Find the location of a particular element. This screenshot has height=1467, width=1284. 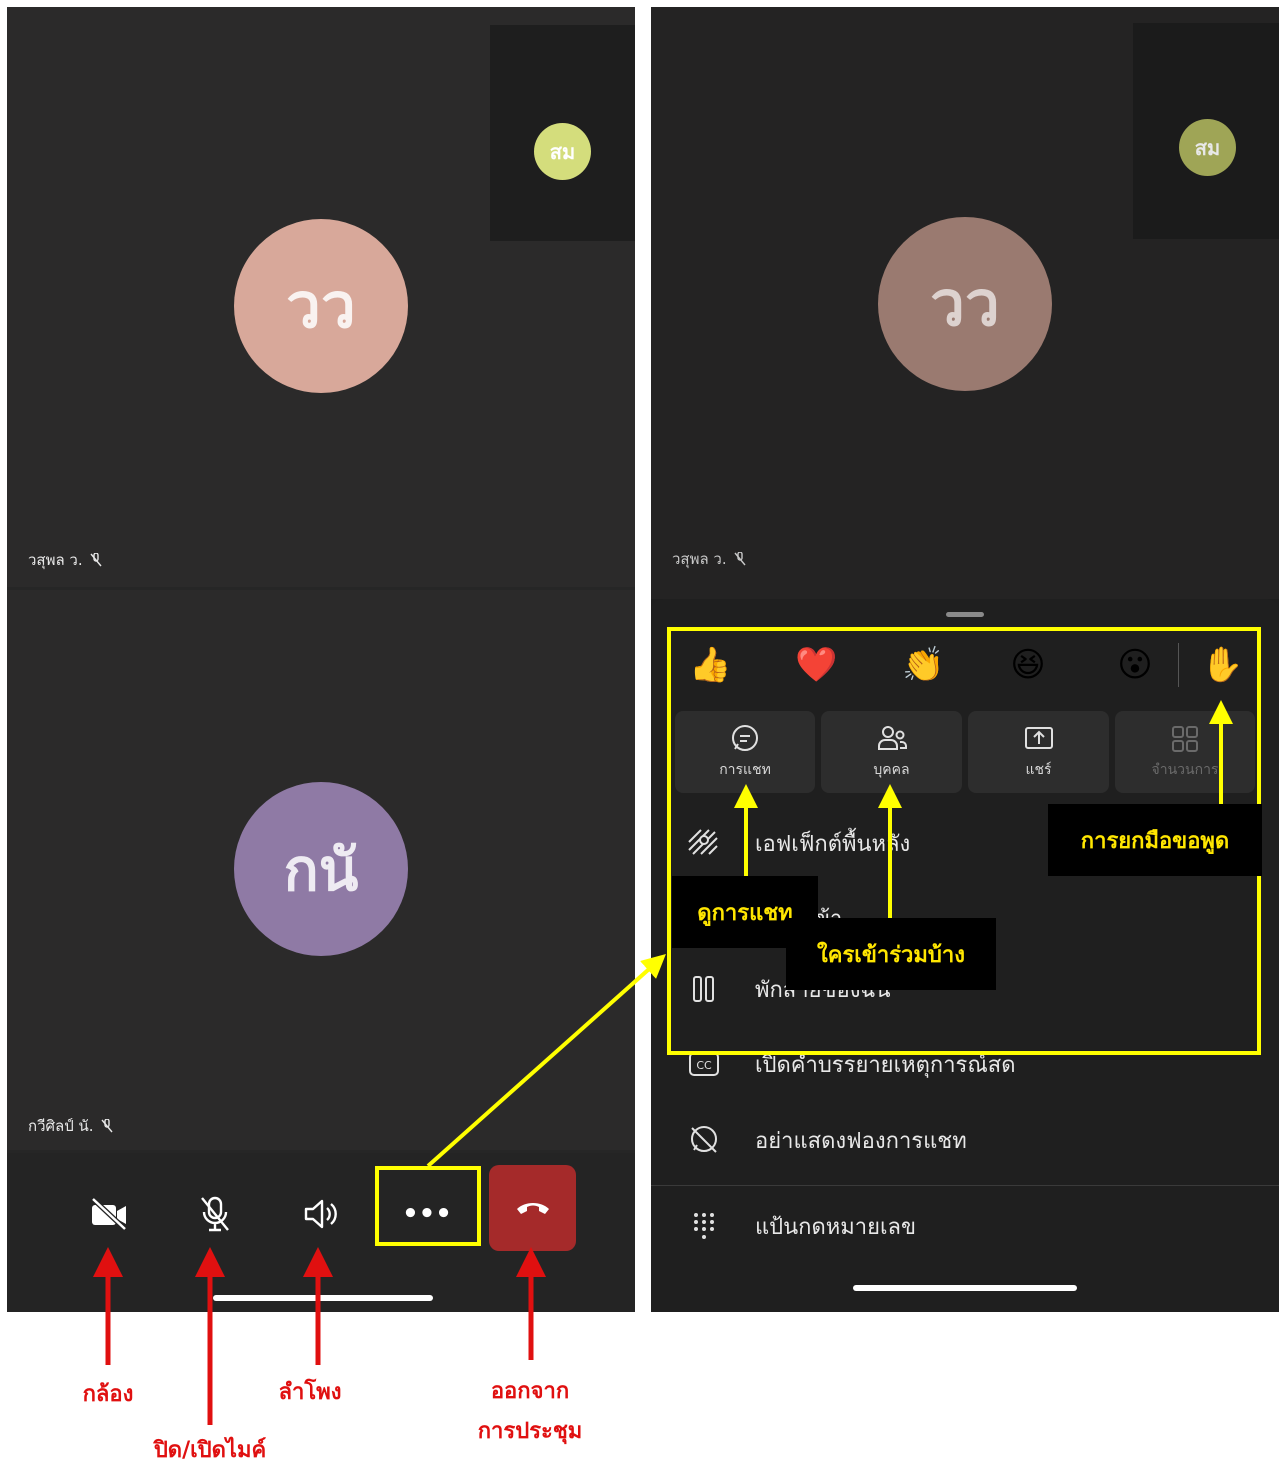

camera-annotation-label: กล้อง is located at coordinates (108, 1394).